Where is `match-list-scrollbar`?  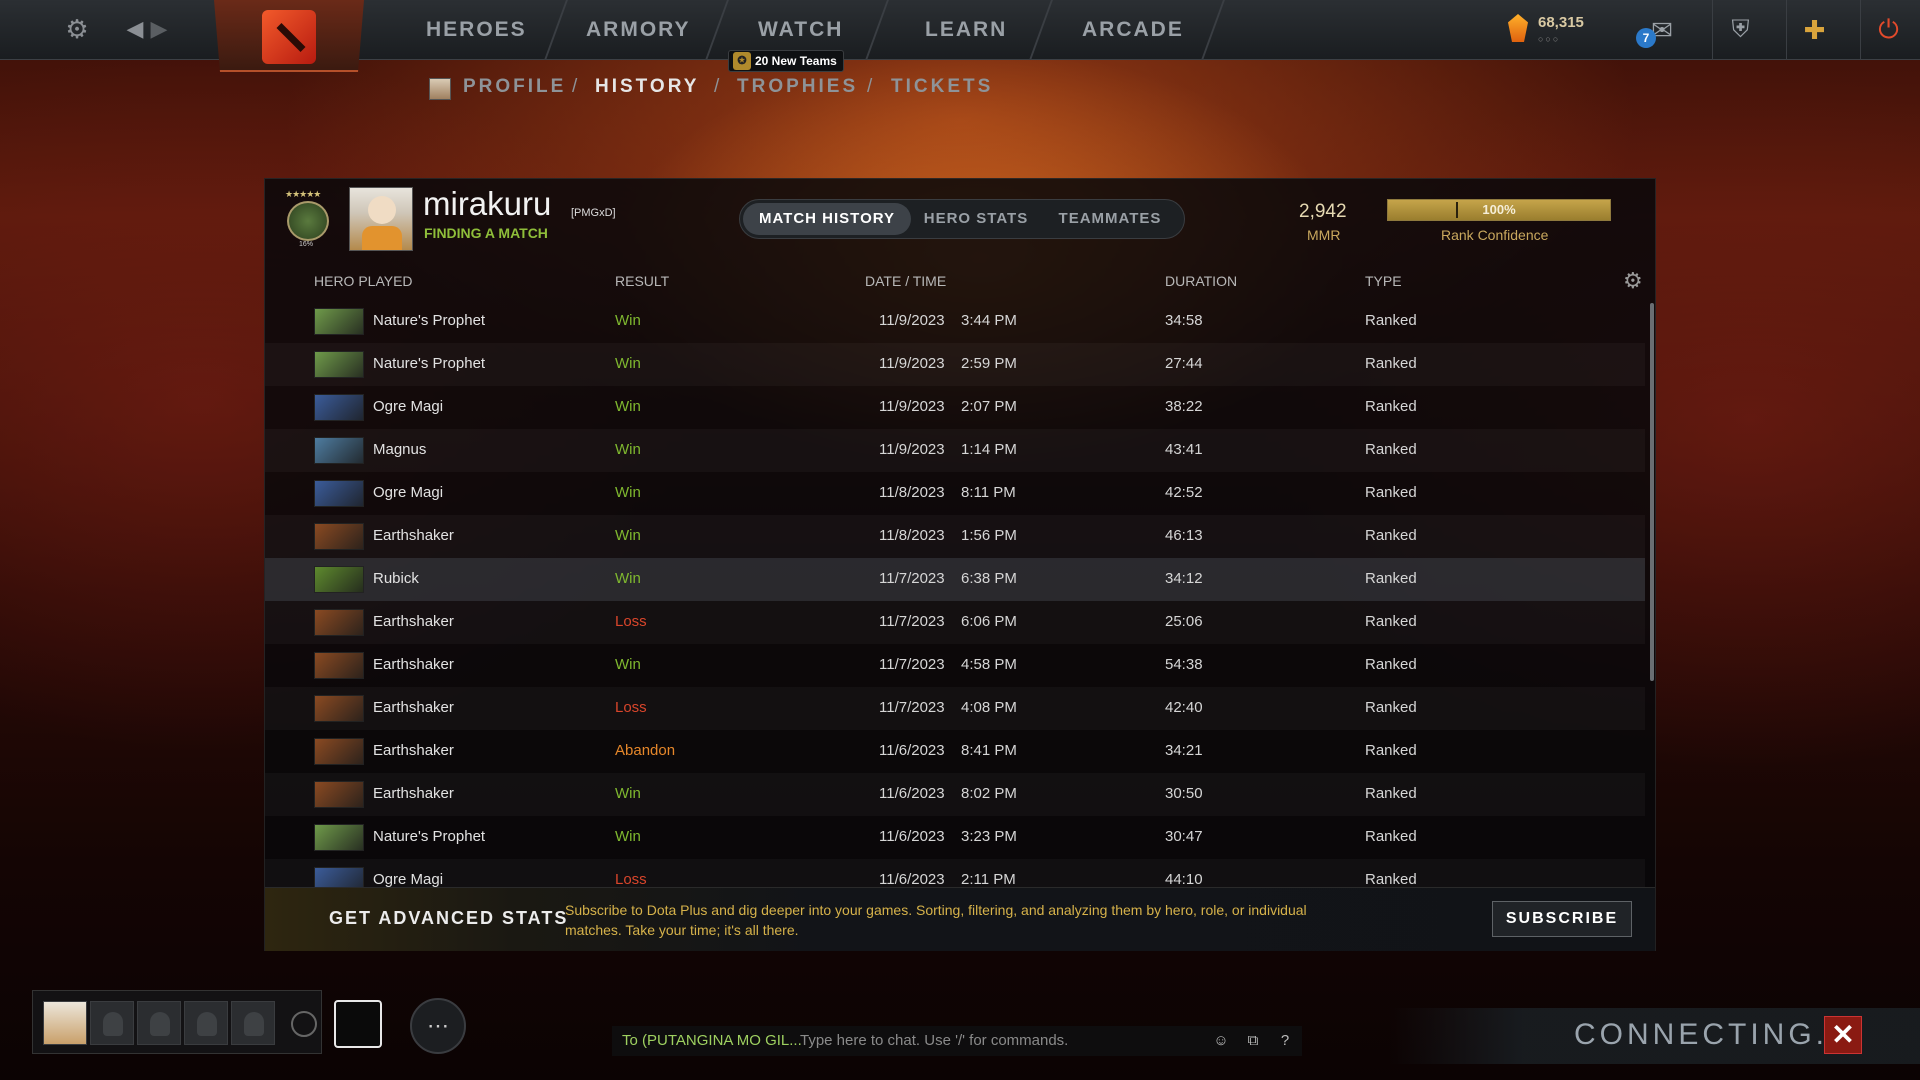 match-list-scrollbar is located at coordinates (1652, 492).